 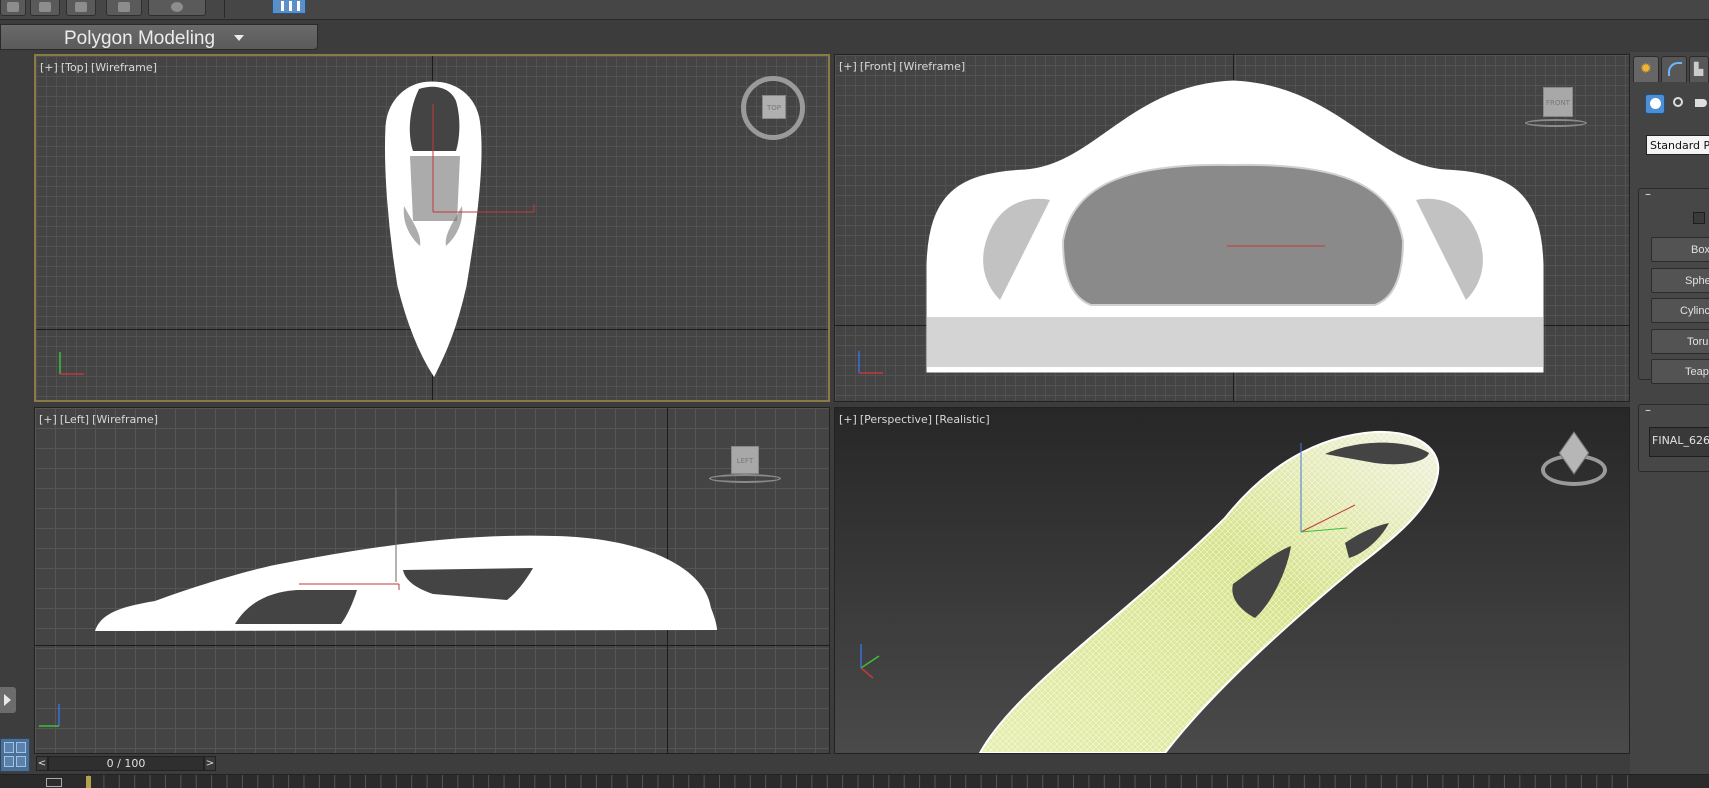 What do you see at coordinates (745, 460) in the screenshot?
I see `viewcube-face: LEFT` at bounding box center [745, 460].